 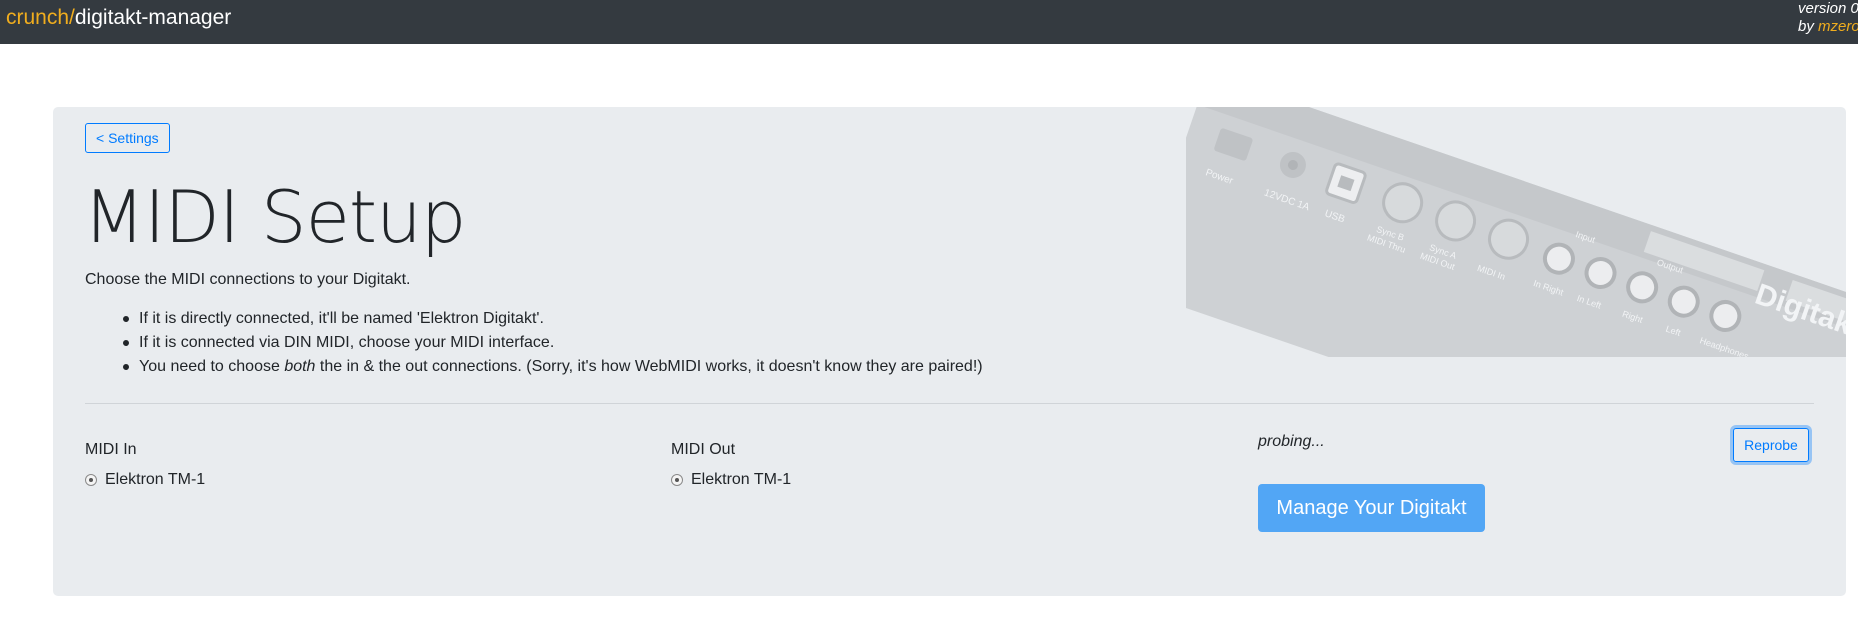 What do you see at coordinates (1771, 445) in the screenshot?
I see `reprobe-button: Reprobe` at bounding box center [1771, 445].